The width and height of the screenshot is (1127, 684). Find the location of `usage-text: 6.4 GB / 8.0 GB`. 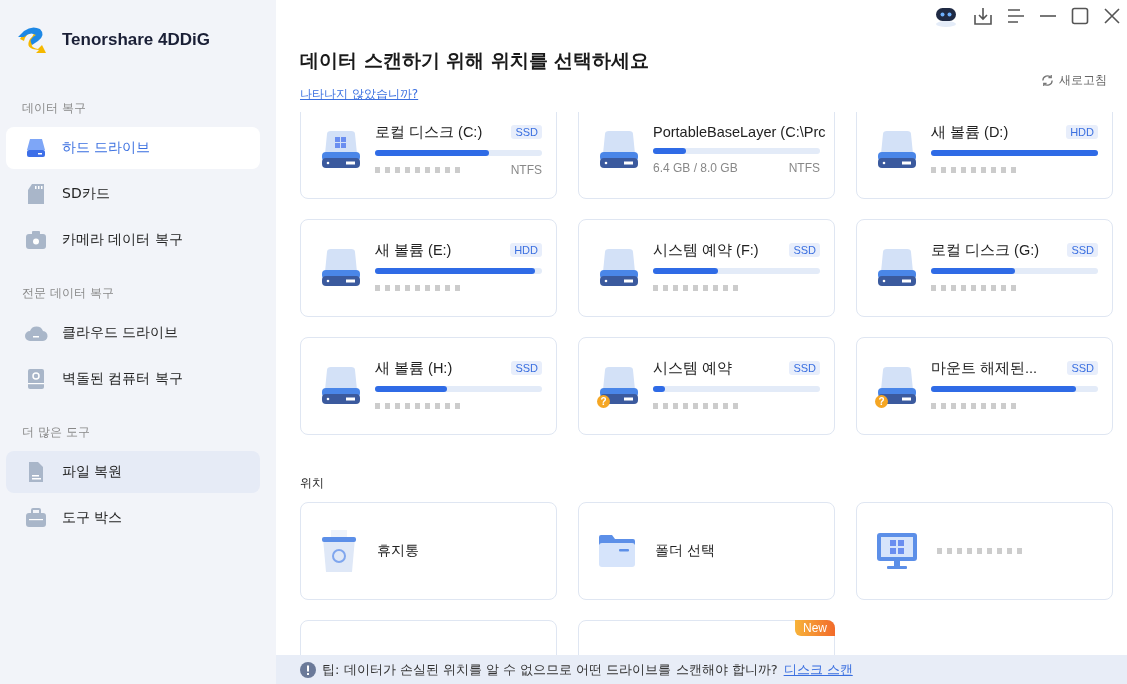

usage-text: 6.4 GB / 8.0 GB is located at coordinates (695, 168).